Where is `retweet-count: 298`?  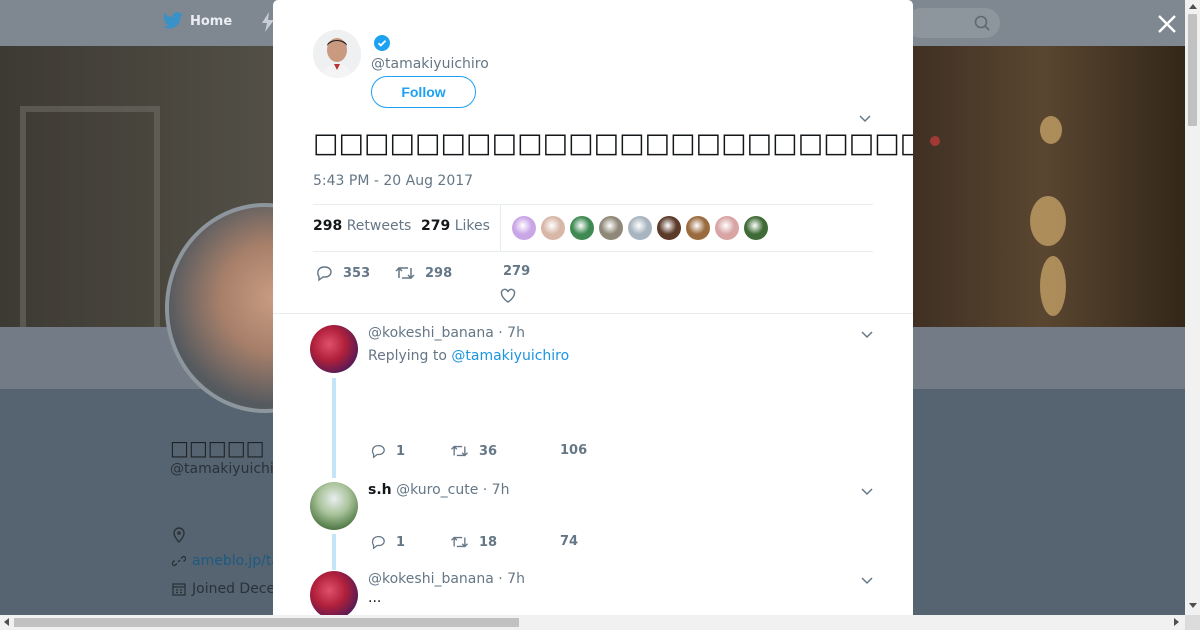 retweet-count: 298 is located at coordinates (439, 273).